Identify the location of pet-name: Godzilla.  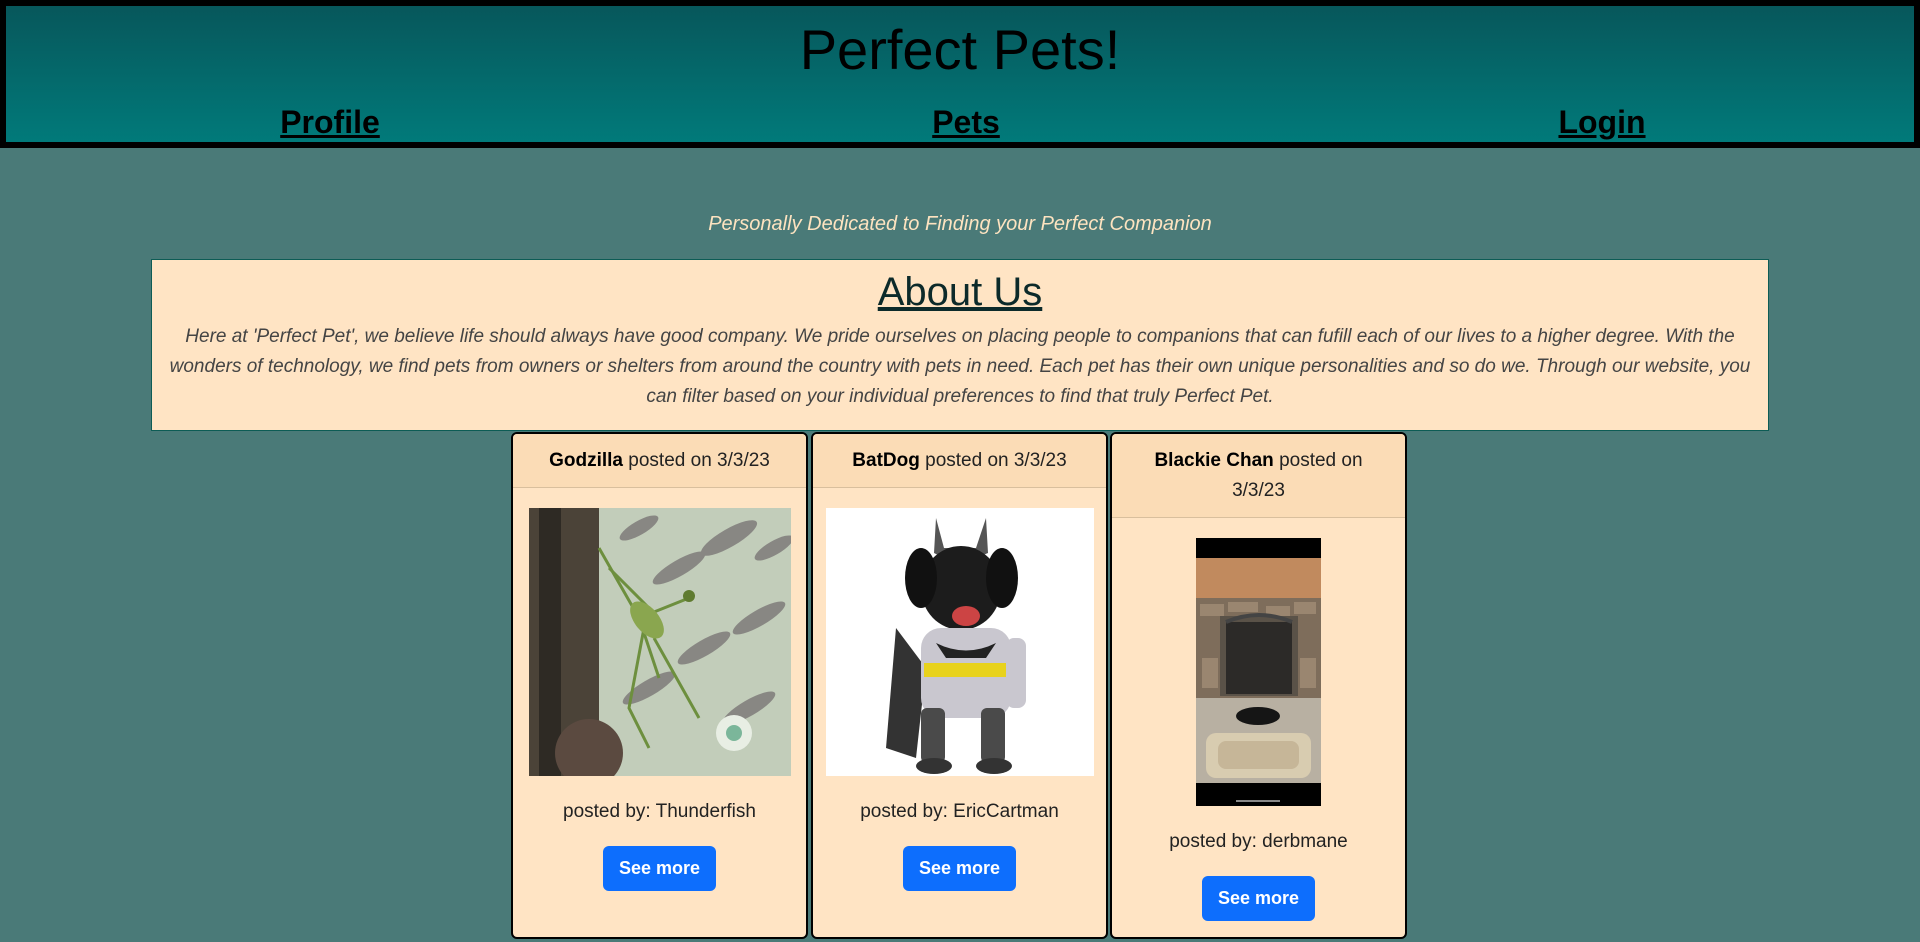
(586, 460).